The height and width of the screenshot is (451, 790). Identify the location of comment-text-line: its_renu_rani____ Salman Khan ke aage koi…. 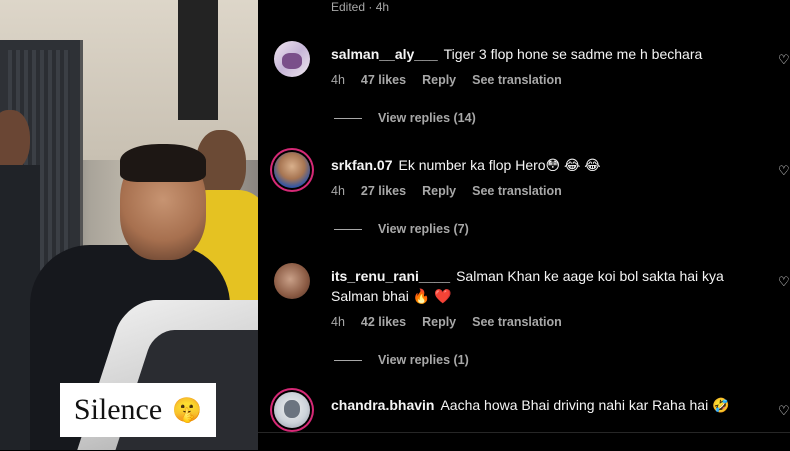
(541, 286).